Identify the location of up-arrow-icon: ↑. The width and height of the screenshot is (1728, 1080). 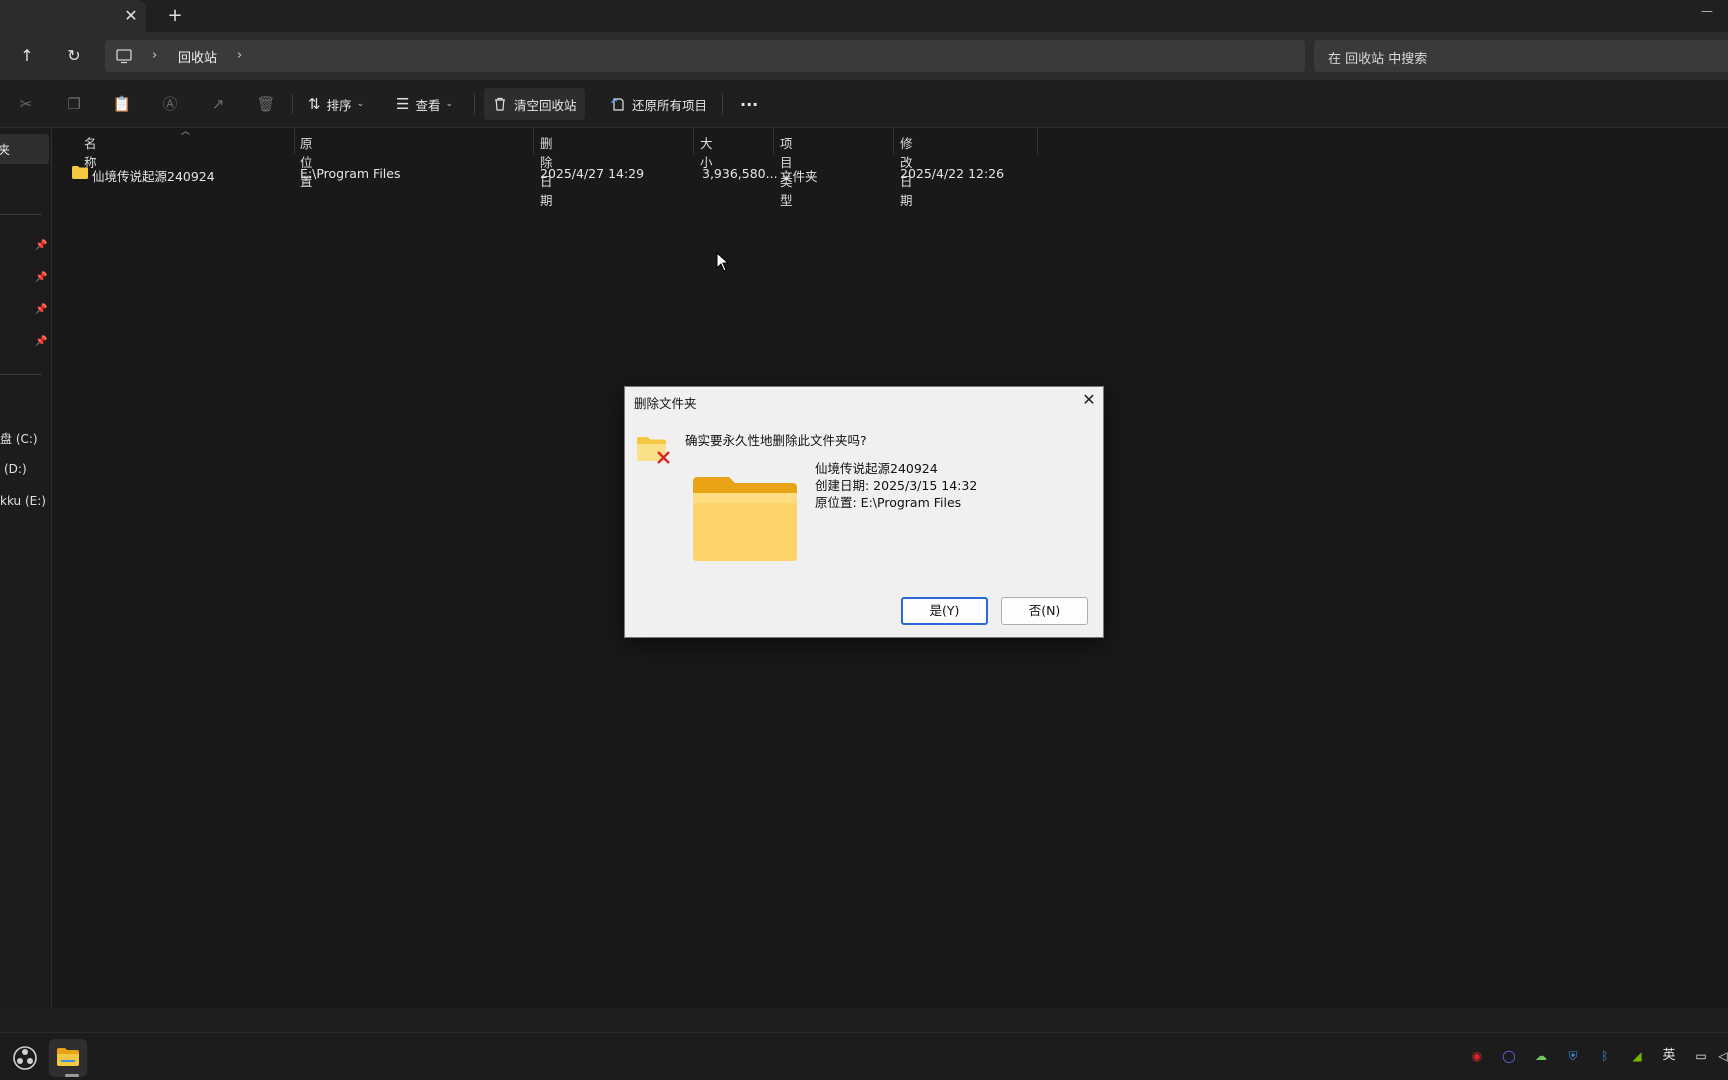
(27, 56).